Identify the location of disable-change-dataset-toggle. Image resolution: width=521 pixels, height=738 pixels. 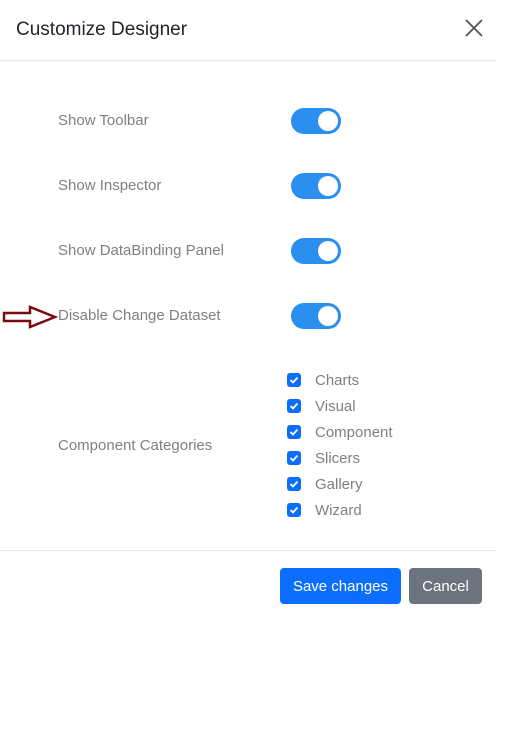
(316, 316).